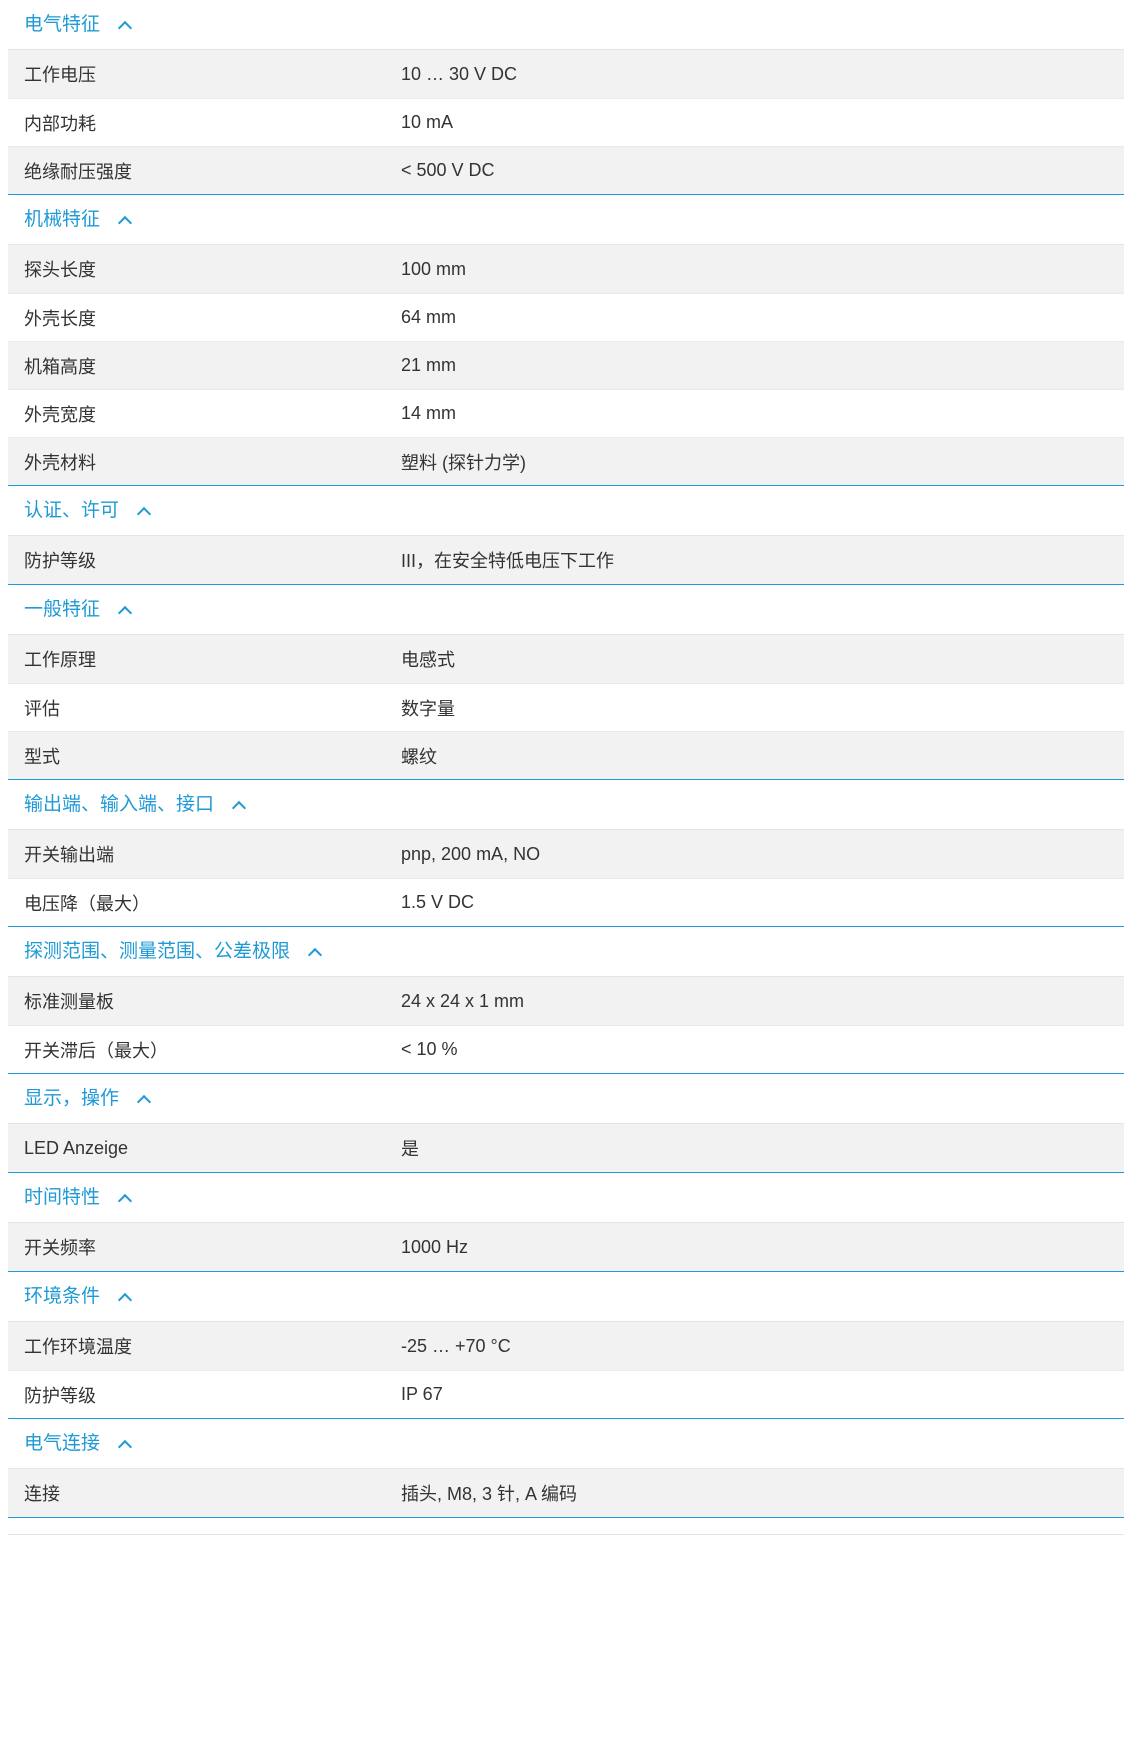 The width and height of the screenshot is (1124, 1743). What do you see at coordinates (60, 462) in the screenshot?
I see `spec-label: 外壳材料` at bounding box center [60, 462].